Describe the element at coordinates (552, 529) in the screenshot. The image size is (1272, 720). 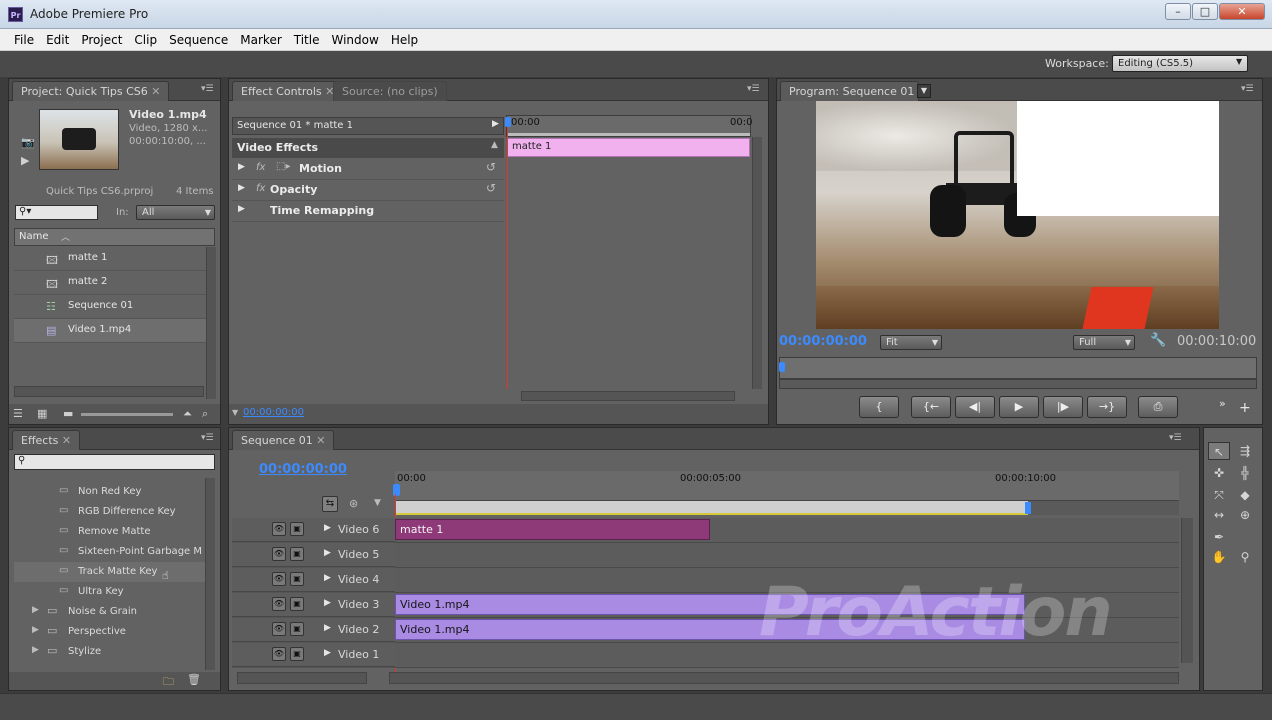
I see `matte-clip-video-6: matte 1` at that location.